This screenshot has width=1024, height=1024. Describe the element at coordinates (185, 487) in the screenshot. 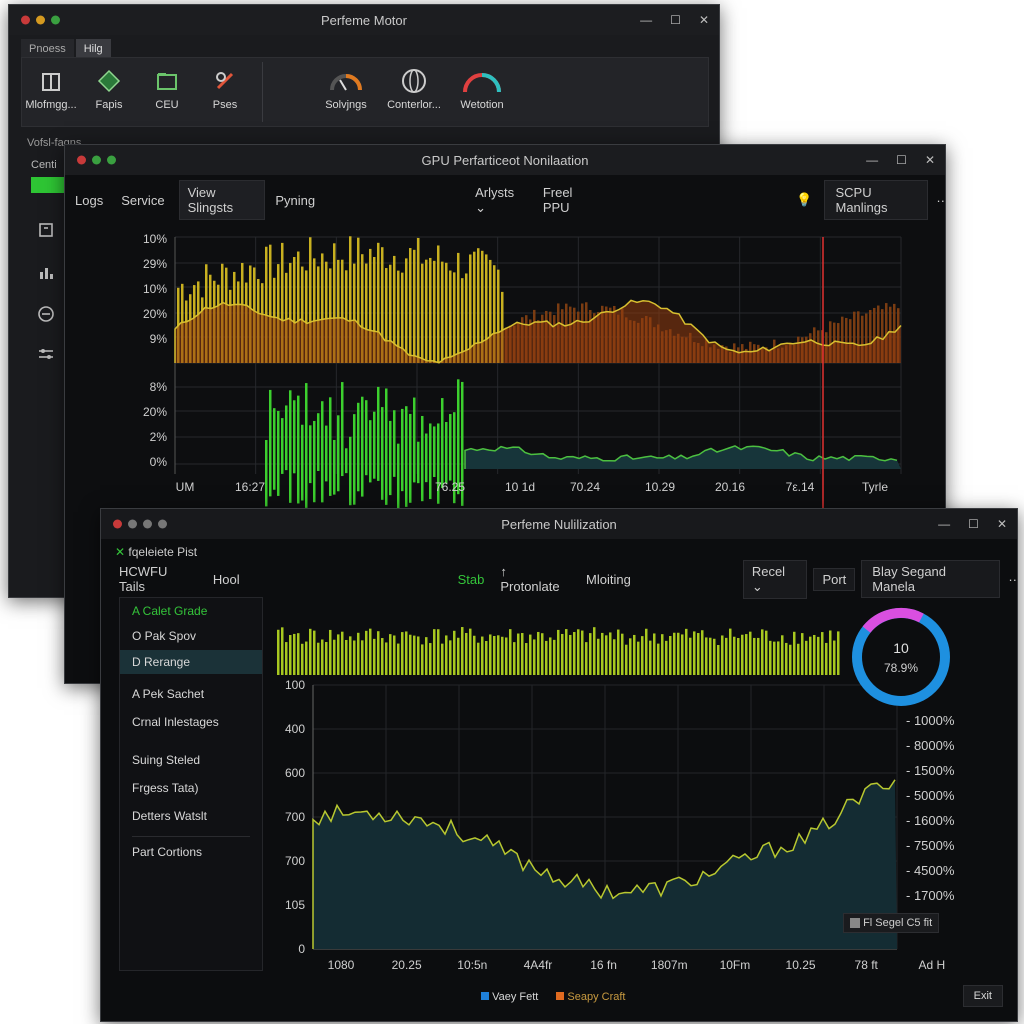

I see `x-tick-label: UM` at that location.